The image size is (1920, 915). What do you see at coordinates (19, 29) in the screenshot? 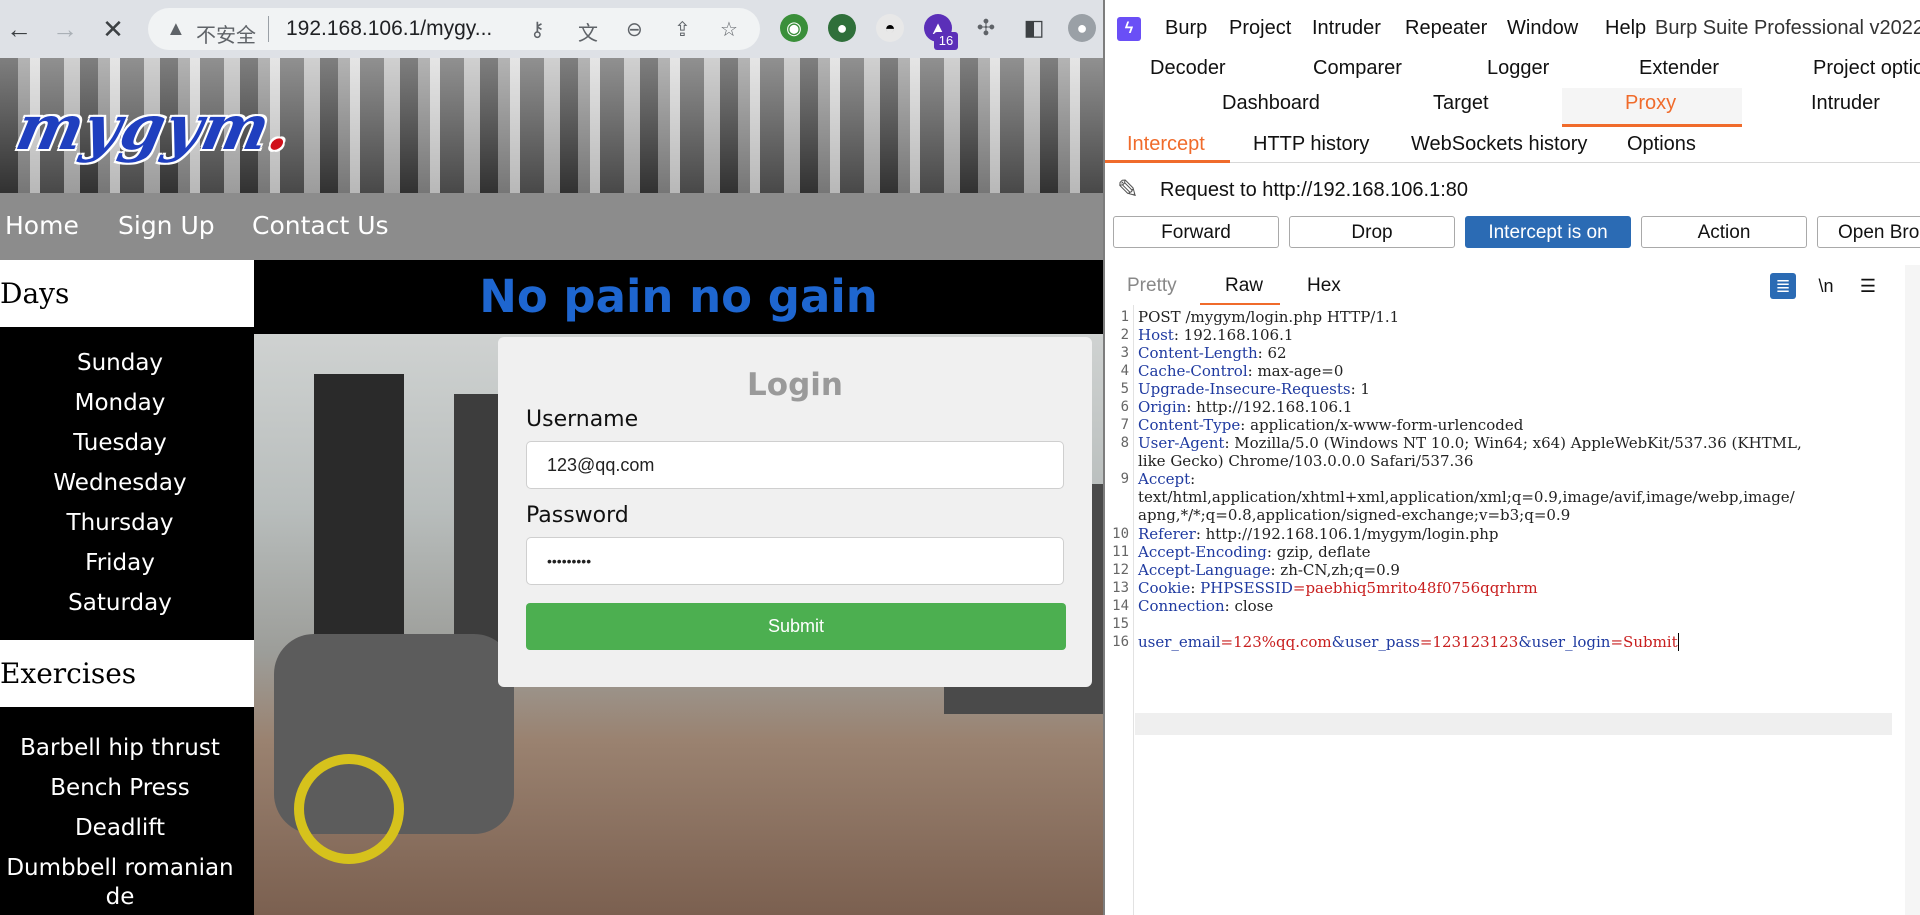
I see `back-icon: ←` at bounding box center [19, 29].